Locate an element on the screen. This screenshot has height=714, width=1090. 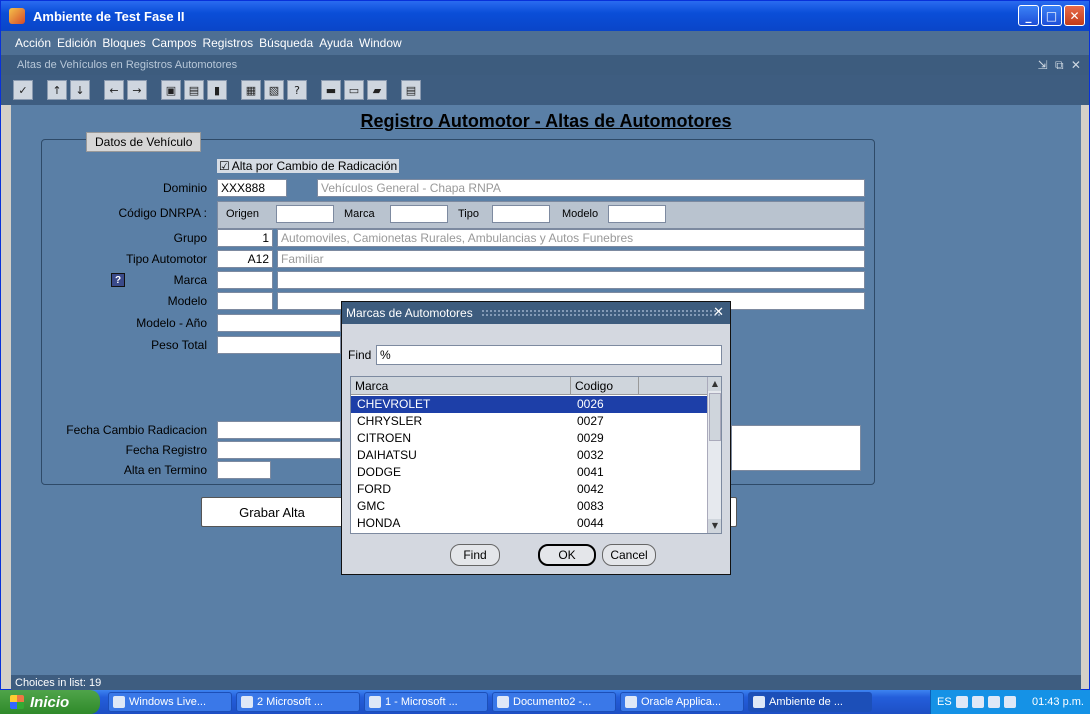
list-item: CITROEN 0029 is located at coordinates (529, 438).